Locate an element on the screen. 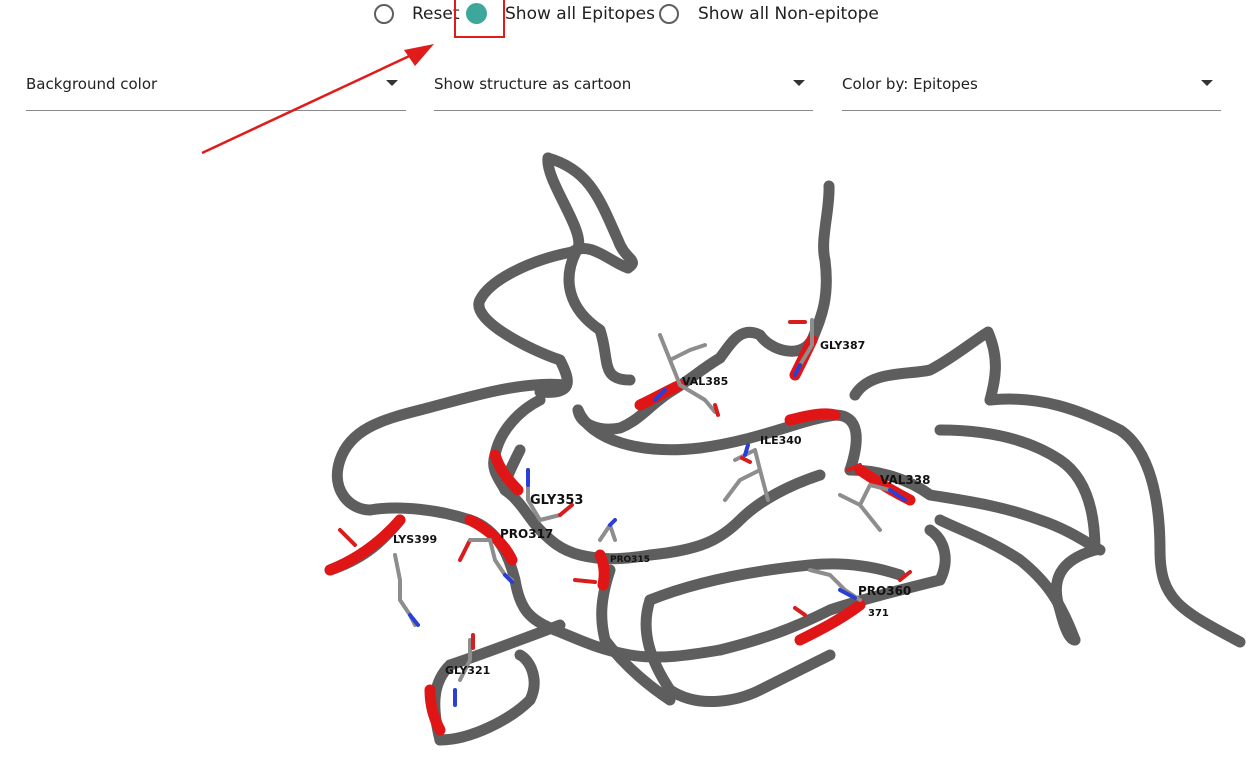 The height and width of the screenshot is (769, 1246). residue-label-val385: VAL385 is located at coordinates (705, 381).